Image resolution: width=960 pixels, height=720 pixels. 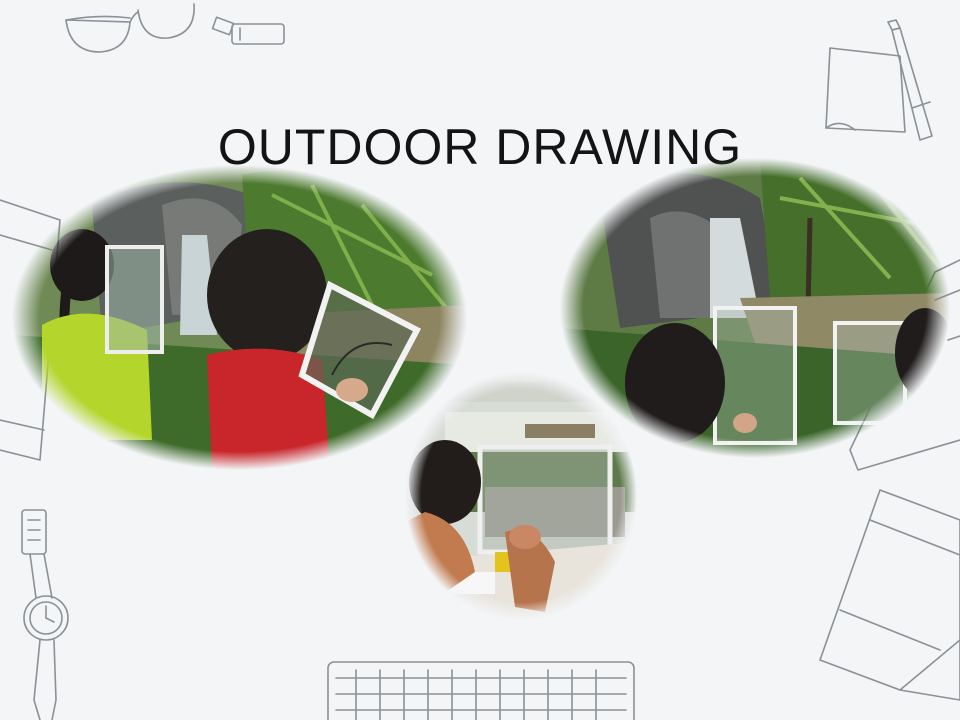 What do you see at coordinates (130, 28) in the screenshot?
I see `glasses-icon` at bounding box center [130, 28].